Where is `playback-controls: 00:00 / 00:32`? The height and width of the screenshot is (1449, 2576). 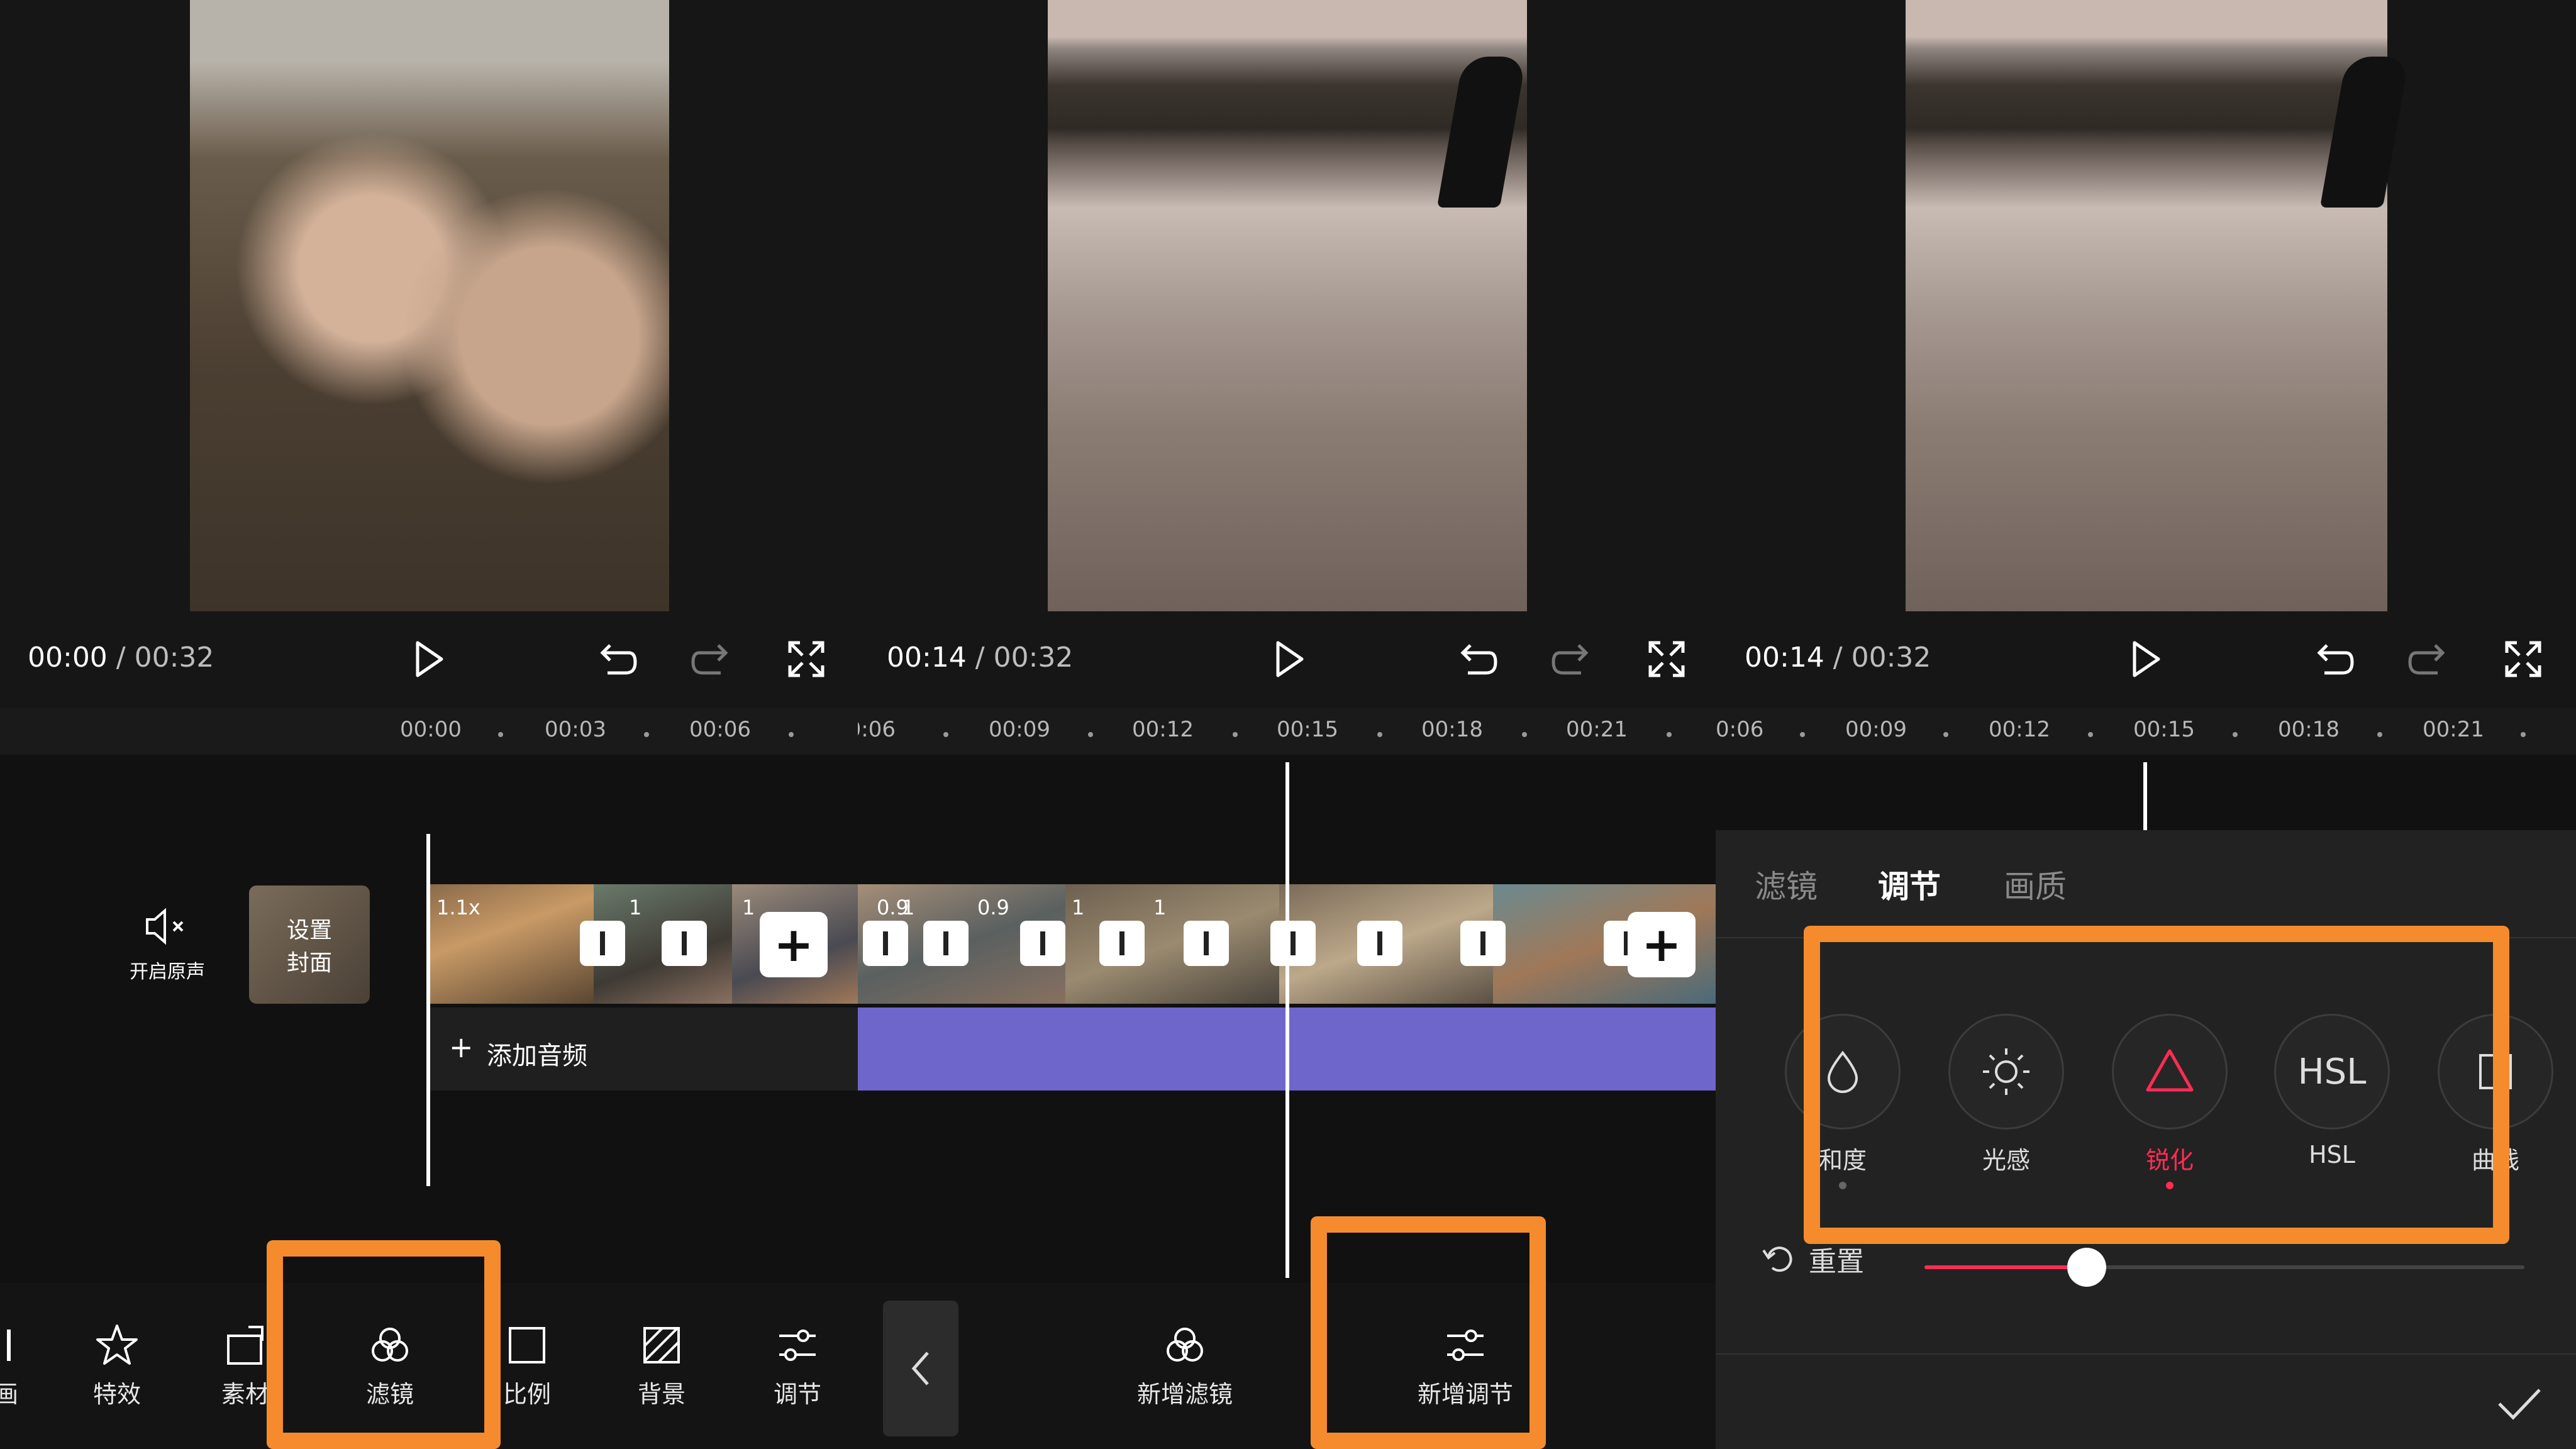 playback-controls: 00:00 / 00:32 is located at coordinates (429, 663).